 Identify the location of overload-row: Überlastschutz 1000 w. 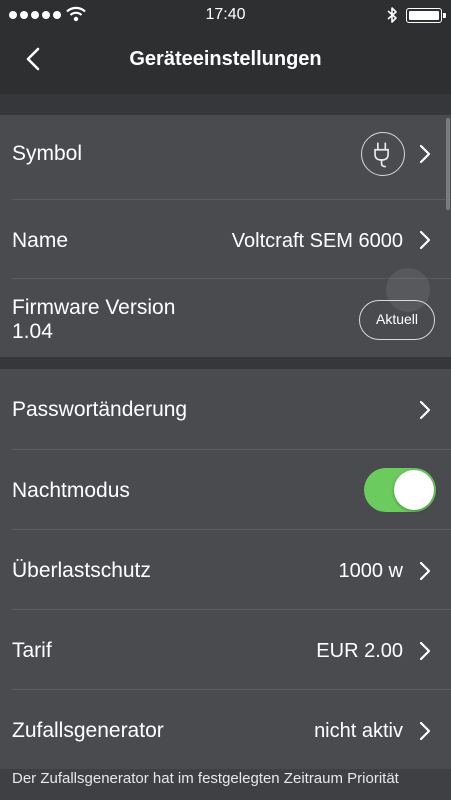
(225, 570).